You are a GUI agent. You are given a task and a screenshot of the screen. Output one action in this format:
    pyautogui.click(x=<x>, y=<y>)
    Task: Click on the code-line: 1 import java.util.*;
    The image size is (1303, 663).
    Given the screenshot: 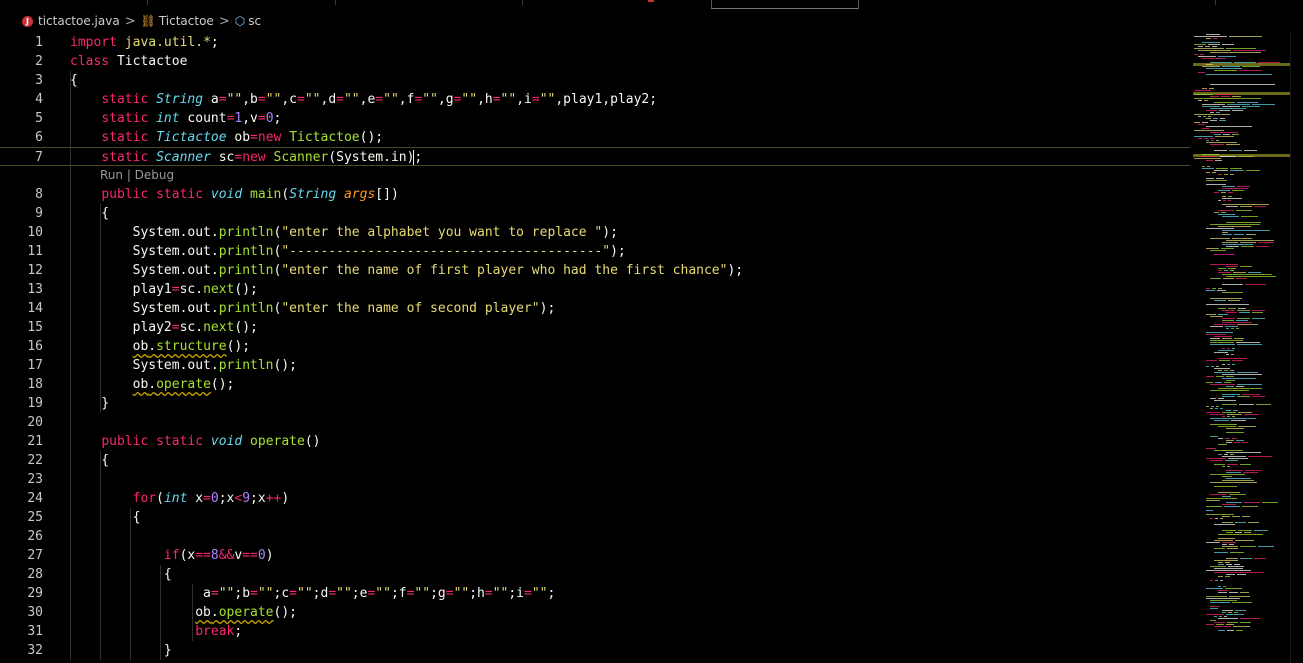 What is the action you would take?
    pyautogui.click(x=595, y=42)
    